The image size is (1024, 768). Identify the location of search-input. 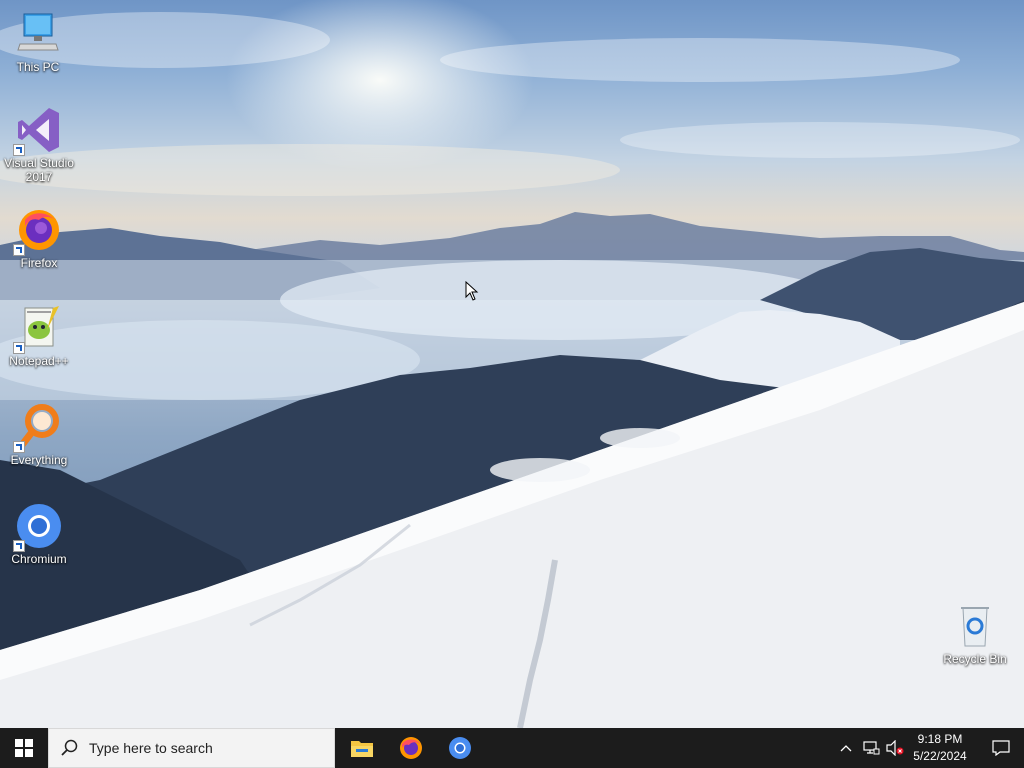
(204, 748).